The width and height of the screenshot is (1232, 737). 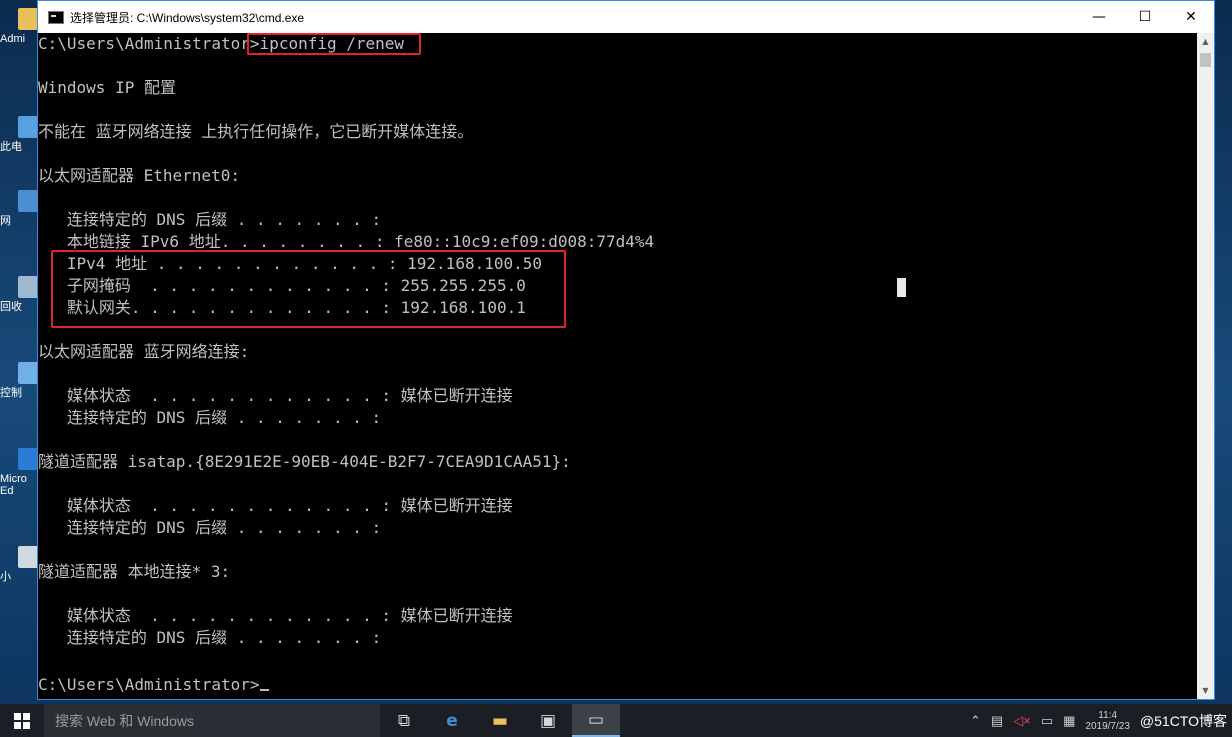 What do you see at coordinates (1022, 721) in the screenshot?
I see `volume-muted-icon: ◁×` at bounding box center [1022, 721].